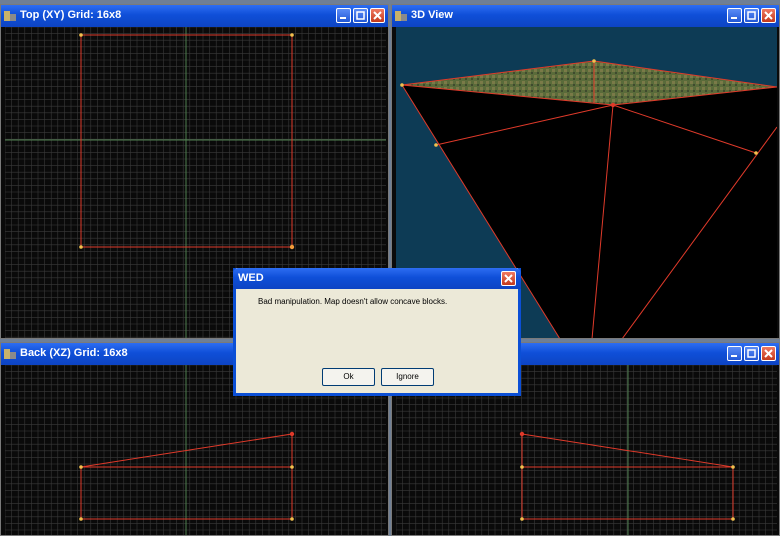 The image size is (780, 536). Describe the element at coordinates (432, 15) in the screenshot. I see `3d-view-title: 3D View` at that location.